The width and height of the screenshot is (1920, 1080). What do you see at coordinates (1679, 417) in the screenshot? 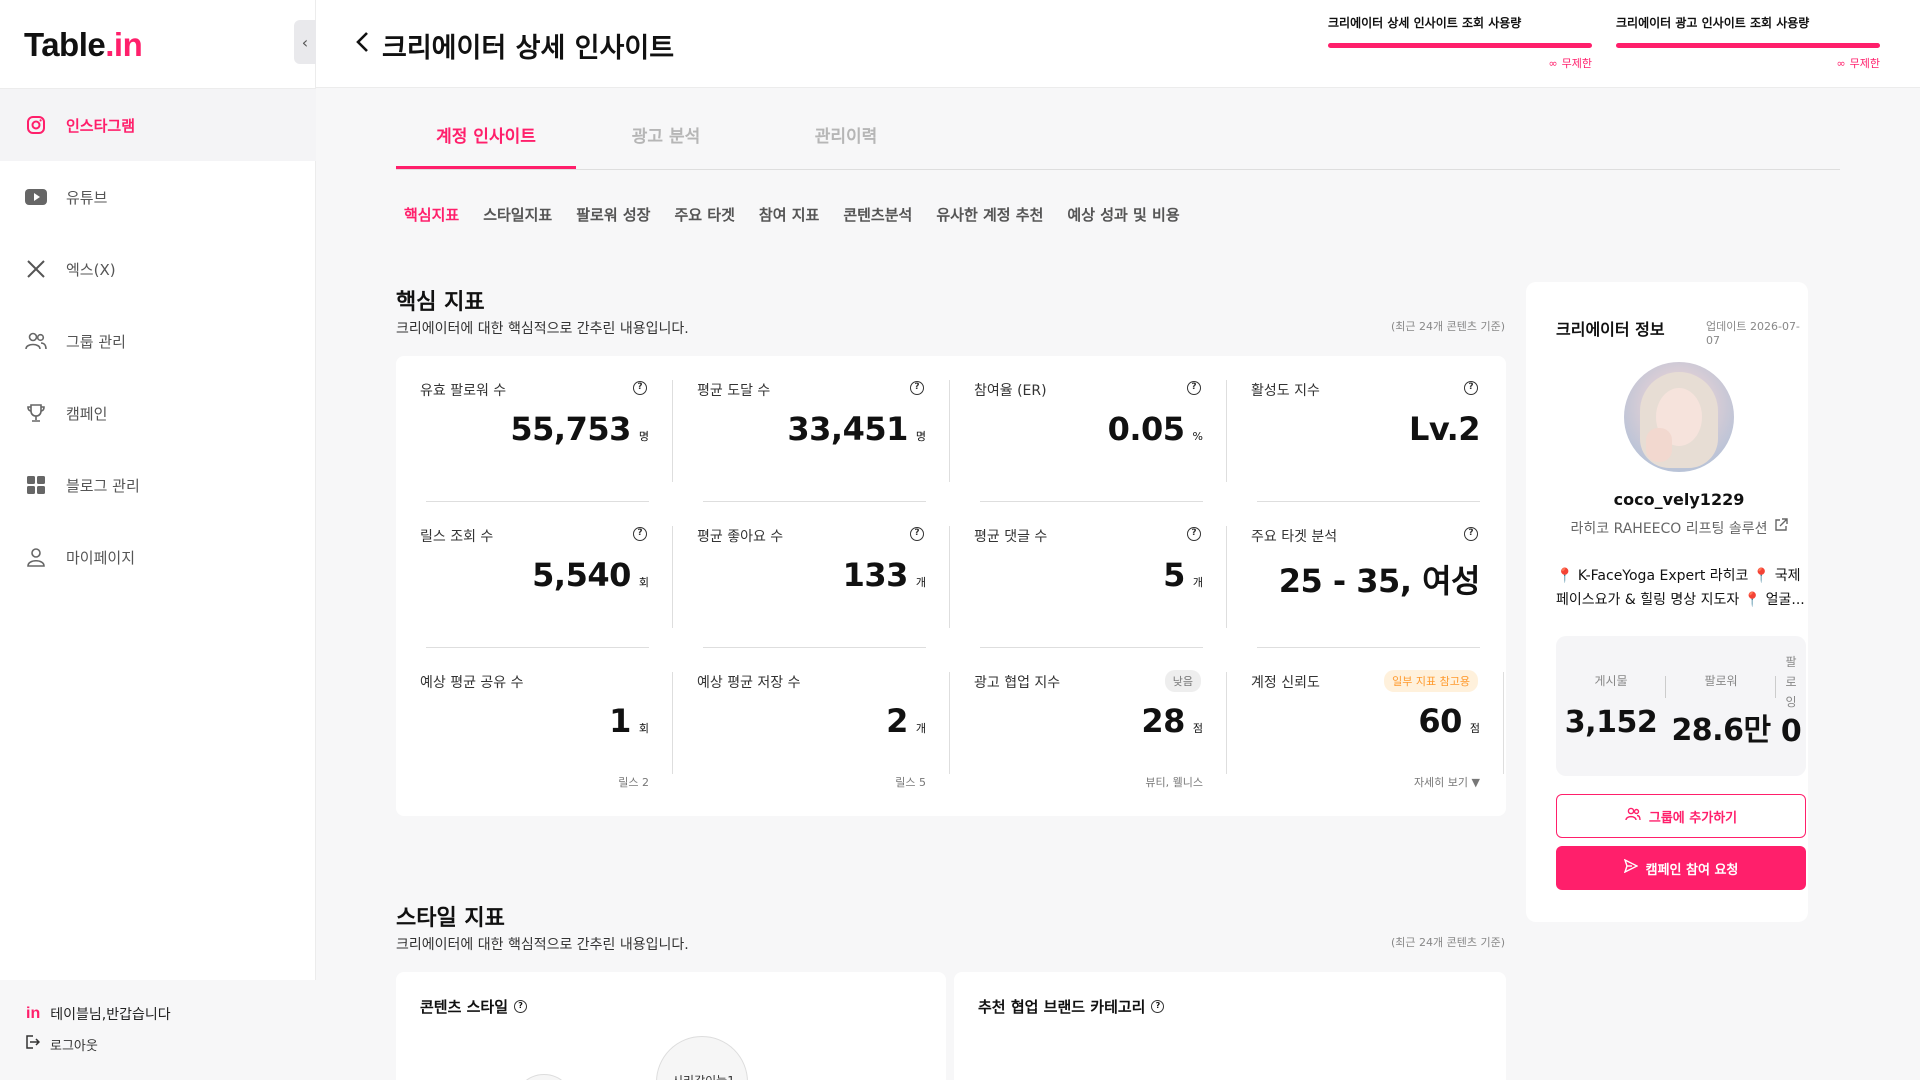
I see `avatar` at bounding box center [1679, 417].